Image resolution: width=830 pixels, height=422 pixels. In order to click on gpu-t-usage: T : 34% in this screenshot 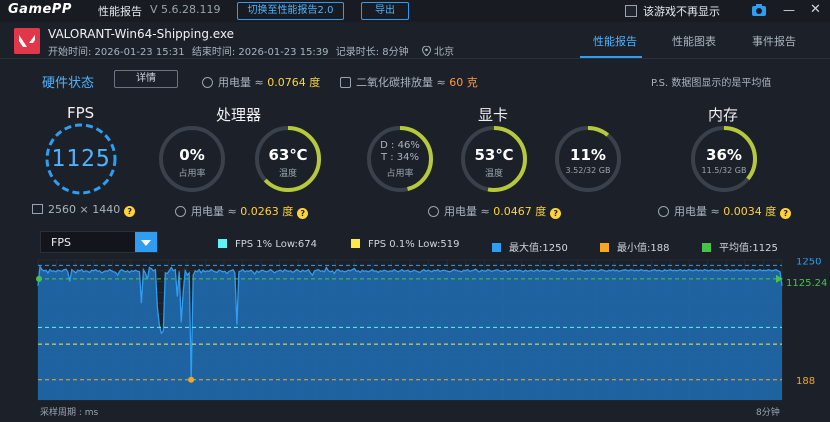, I will do `click(400, 157)`.